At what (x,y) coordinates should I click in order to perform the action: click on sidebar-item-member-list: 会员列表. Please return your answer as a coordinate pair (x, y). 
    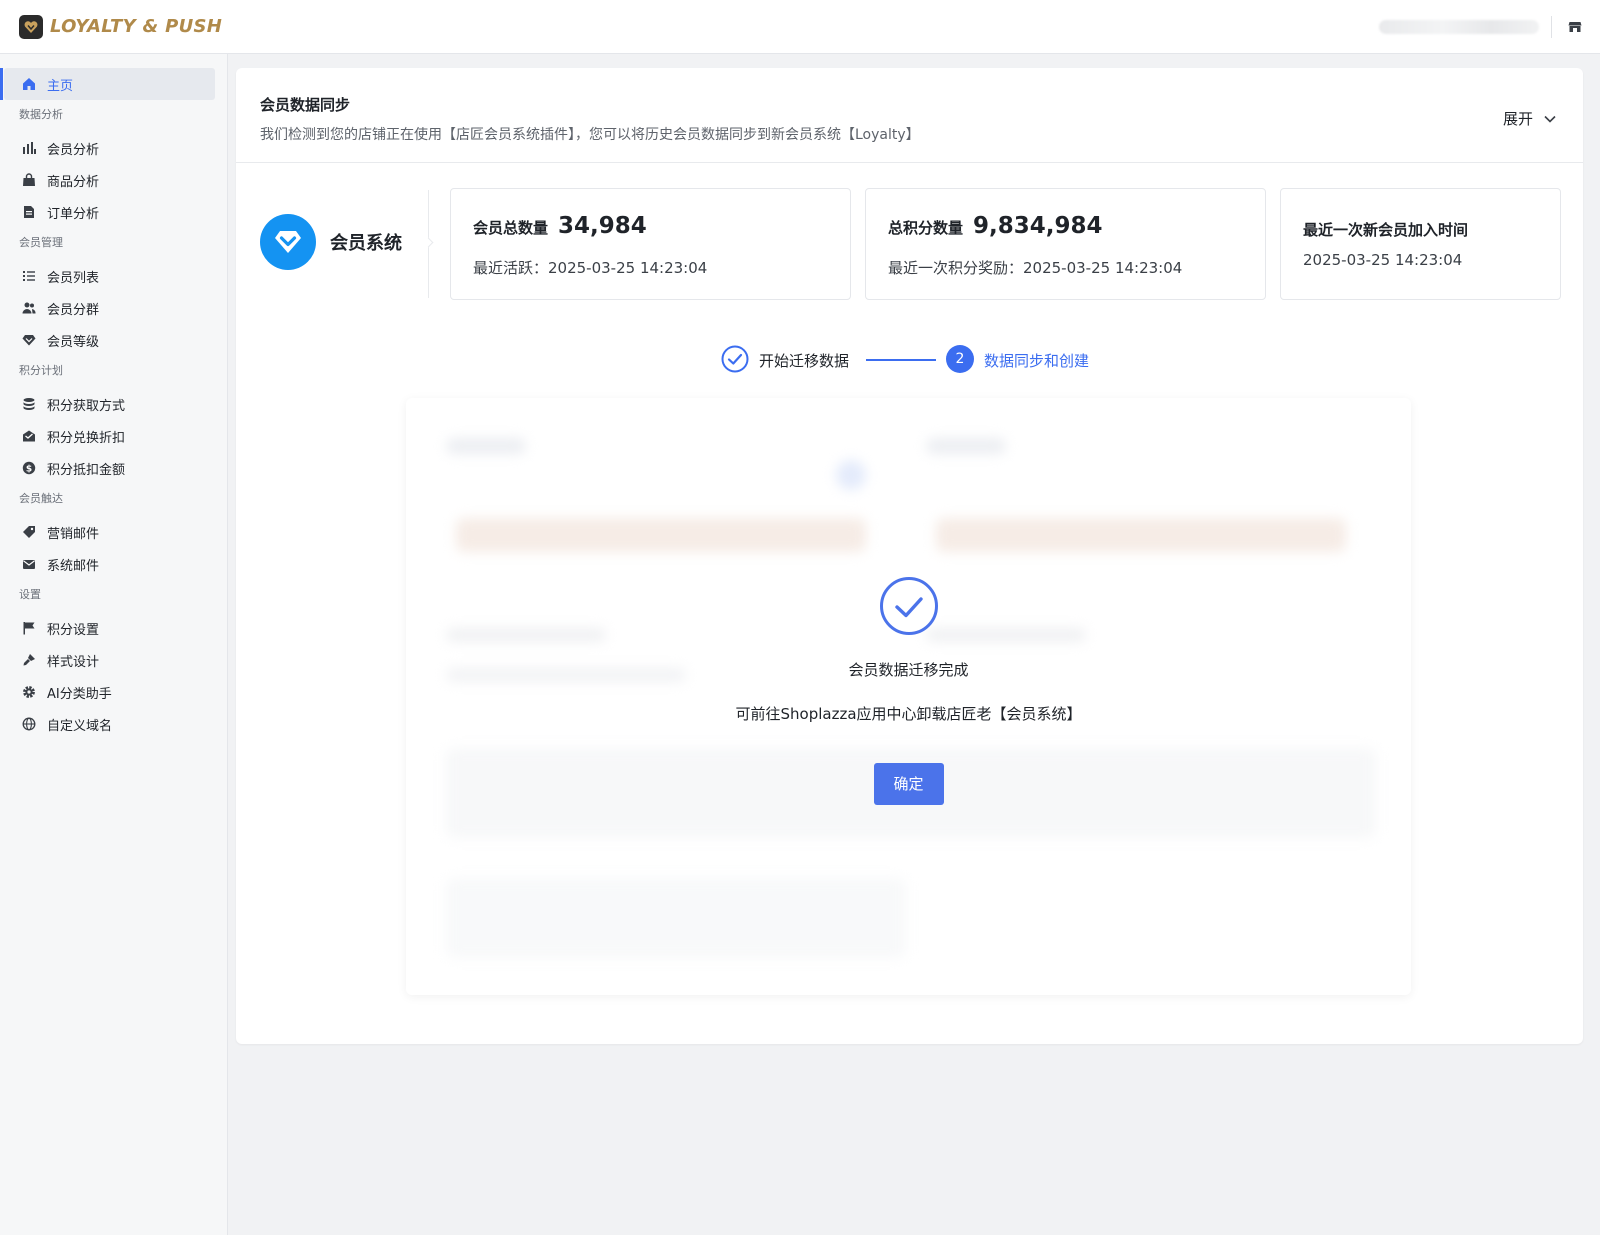
    Looking at the image, I should click on (109, 276).